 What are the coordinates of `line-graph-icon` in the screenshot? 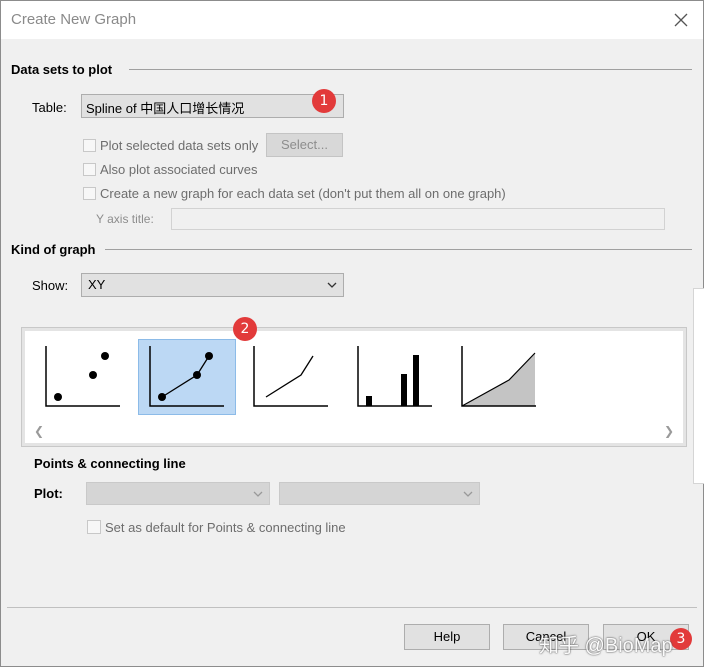 It's located at (290, 376).